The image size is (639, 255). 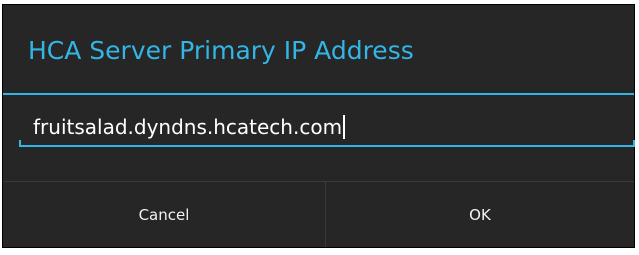 I want to click on input-underline, so click(x=327, y=146).